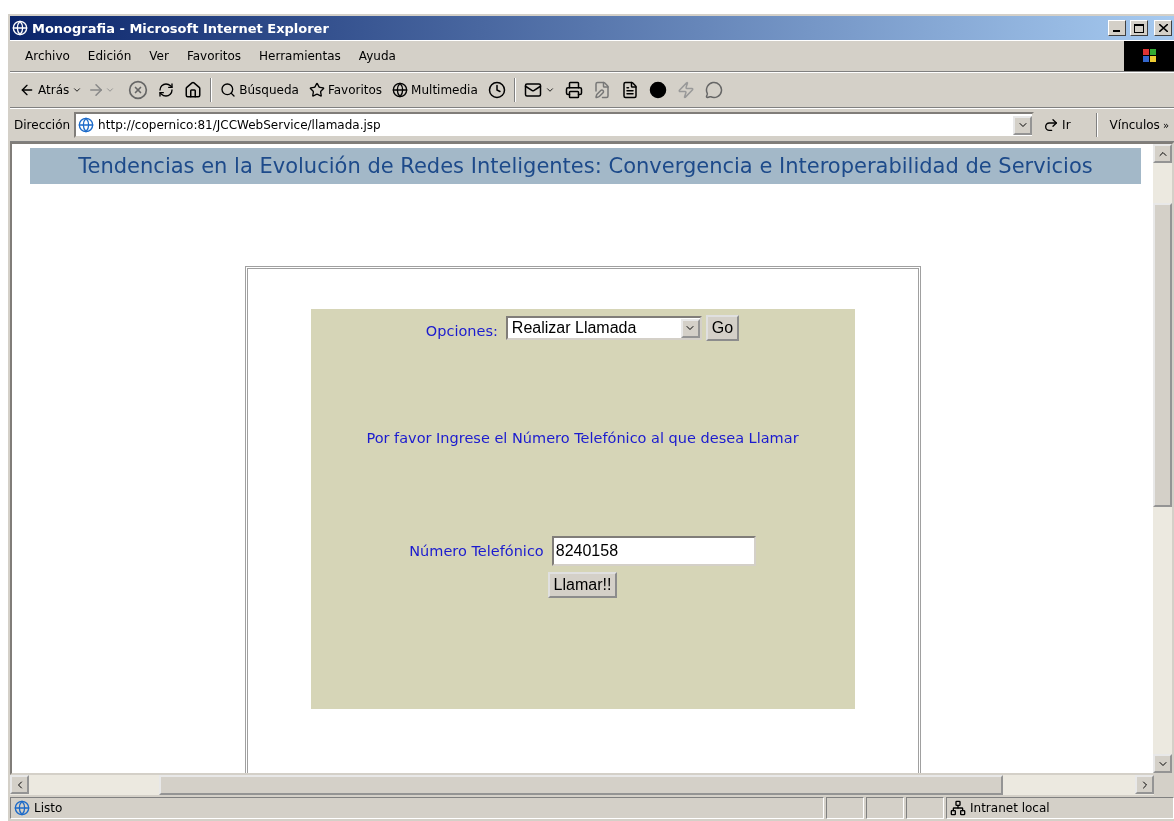  Describe the element at coordinates (19, 784) in the screenshot. I see `scroll-left-button` at that location.